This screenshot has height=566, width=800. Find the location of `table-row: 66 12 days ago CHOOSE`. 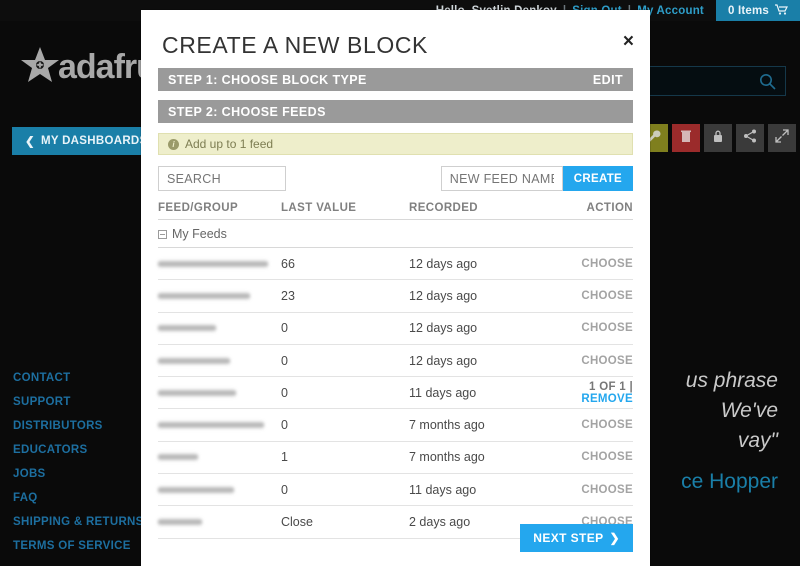

table-row: 66 12 days ago CHOOSE is located at coordinates (395, 263).